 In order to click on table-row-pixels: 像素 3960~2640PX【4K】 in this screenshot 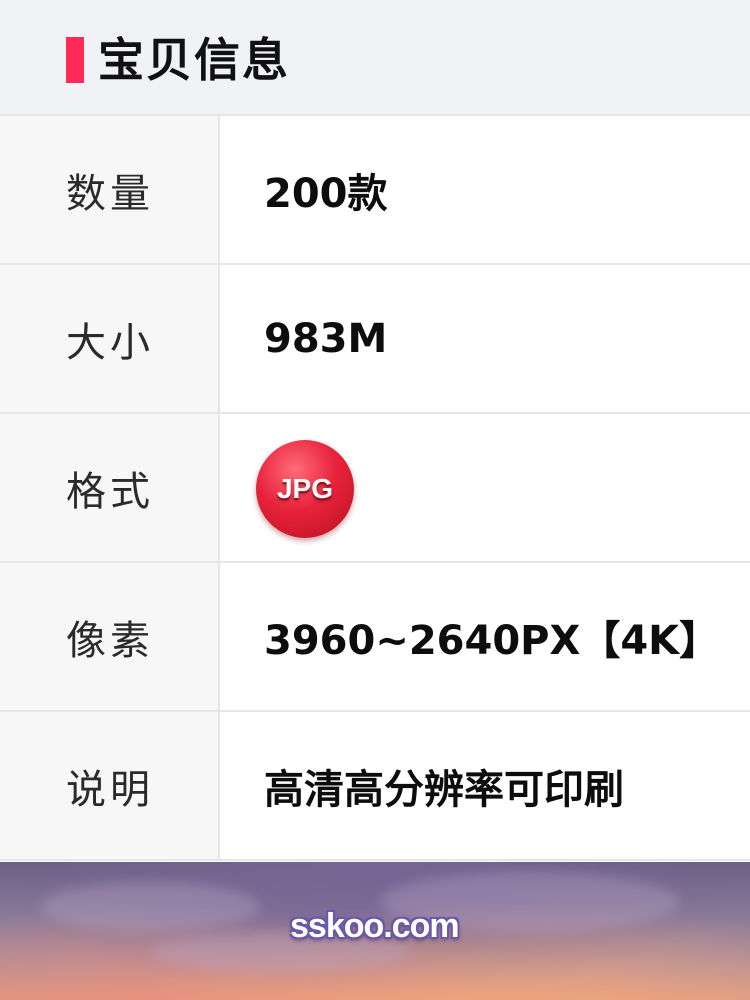, I will do `click(375, 637)`.